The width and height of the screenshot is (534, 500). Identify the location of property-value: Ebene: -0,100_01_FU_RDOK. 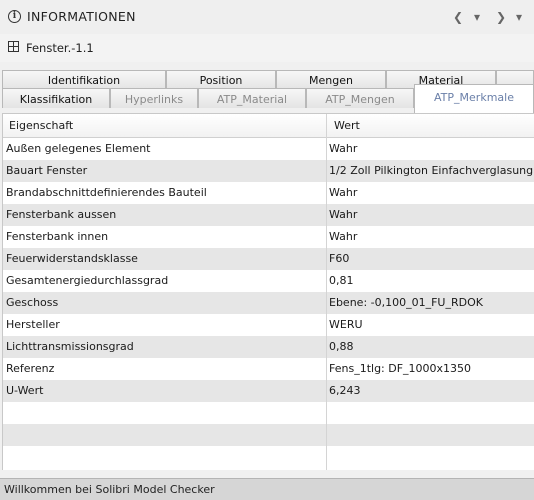
(406, 302).